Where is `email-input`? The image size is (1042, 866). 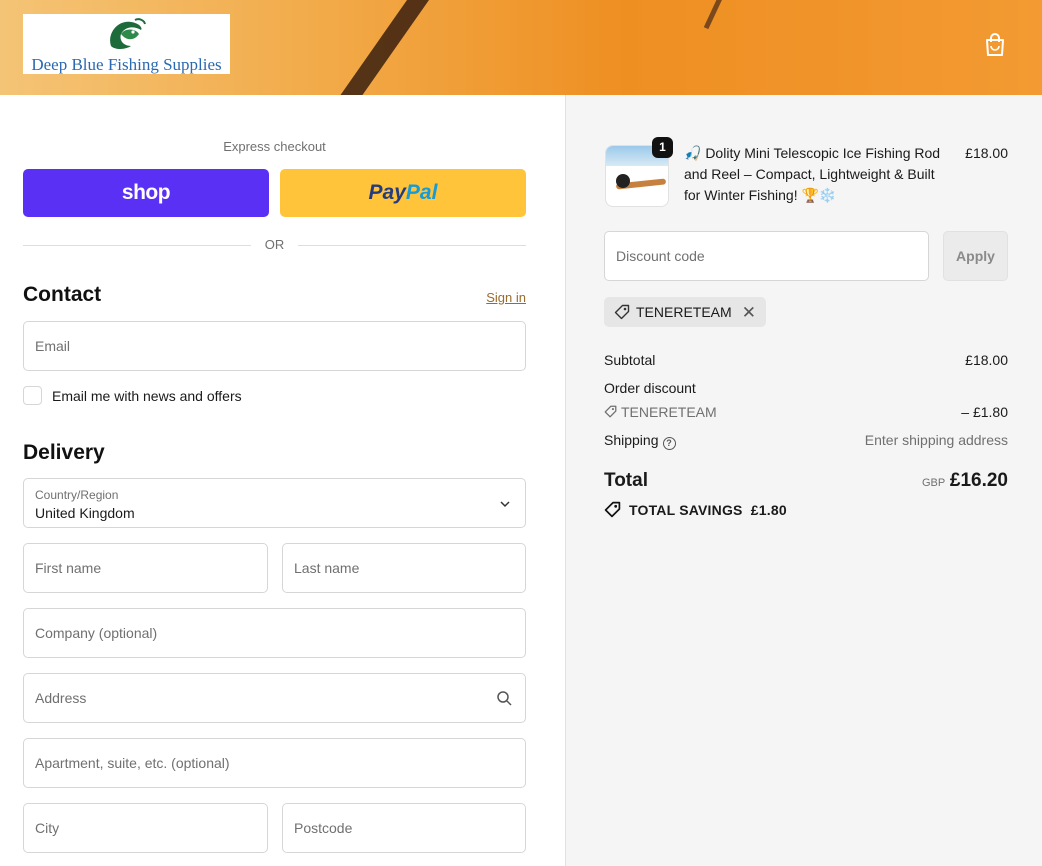
email-input is located at coordinates (274, 346).